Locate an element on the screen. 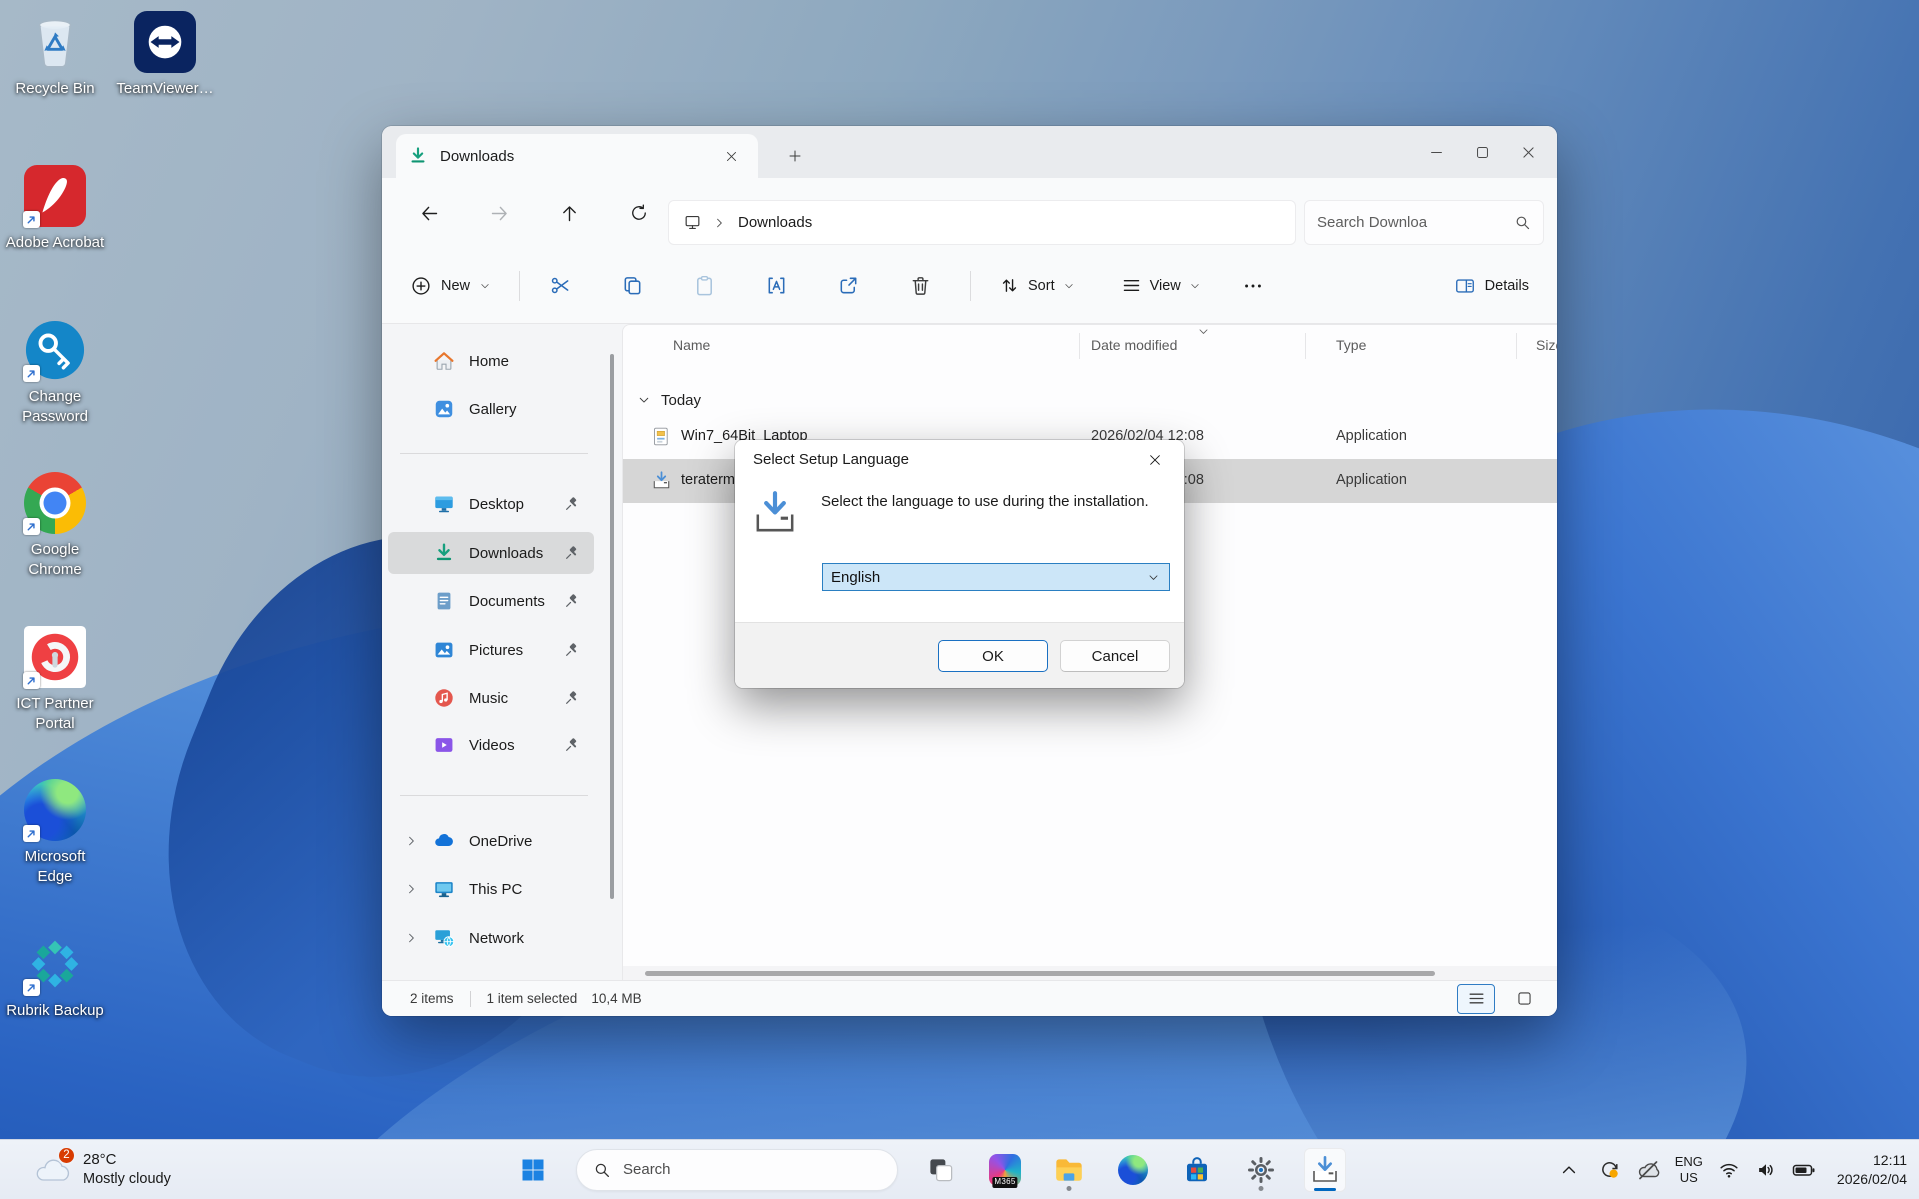 The height and width of the screenshot is (1199, 1919). settings-button is located at coordinates (1261, 1170).